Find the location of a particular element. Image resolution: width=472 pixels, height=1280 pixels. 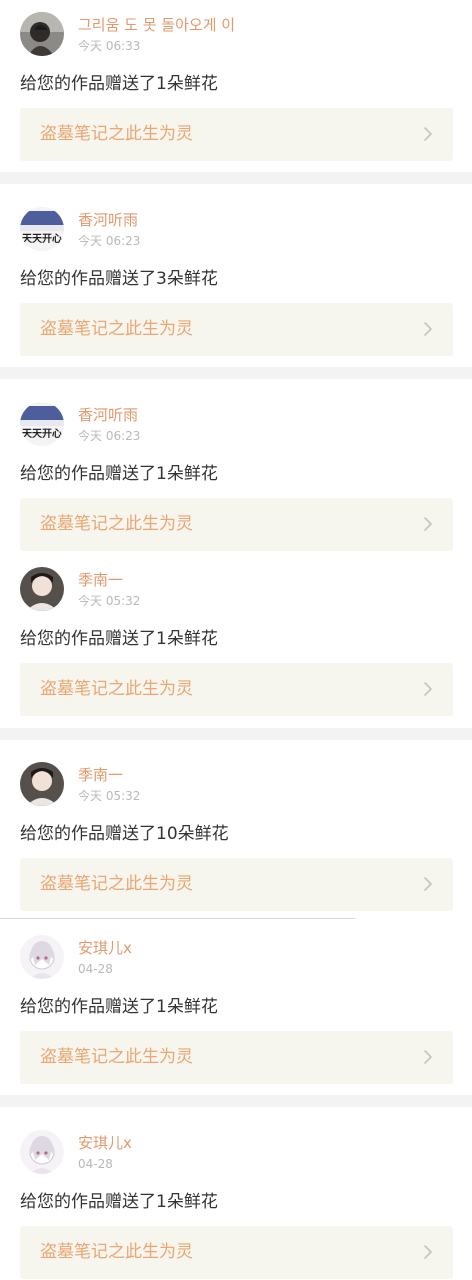

notification-item: 季南一 今天 05:32 给您的作品赠送了1朵鲜花 盗墓笔记之此生为灵 is located at coordinates (236, 637).